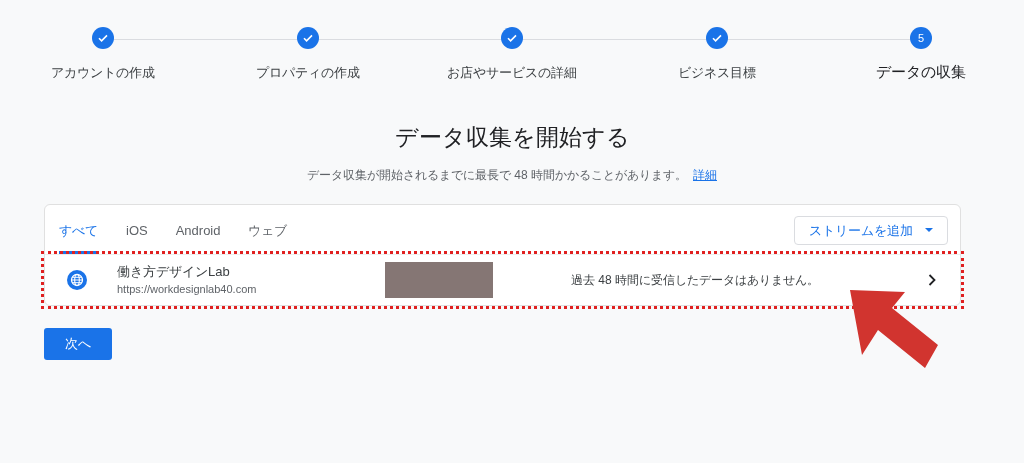  I want to click on step-label: お店やサービスの詳細, so click(512, 73).